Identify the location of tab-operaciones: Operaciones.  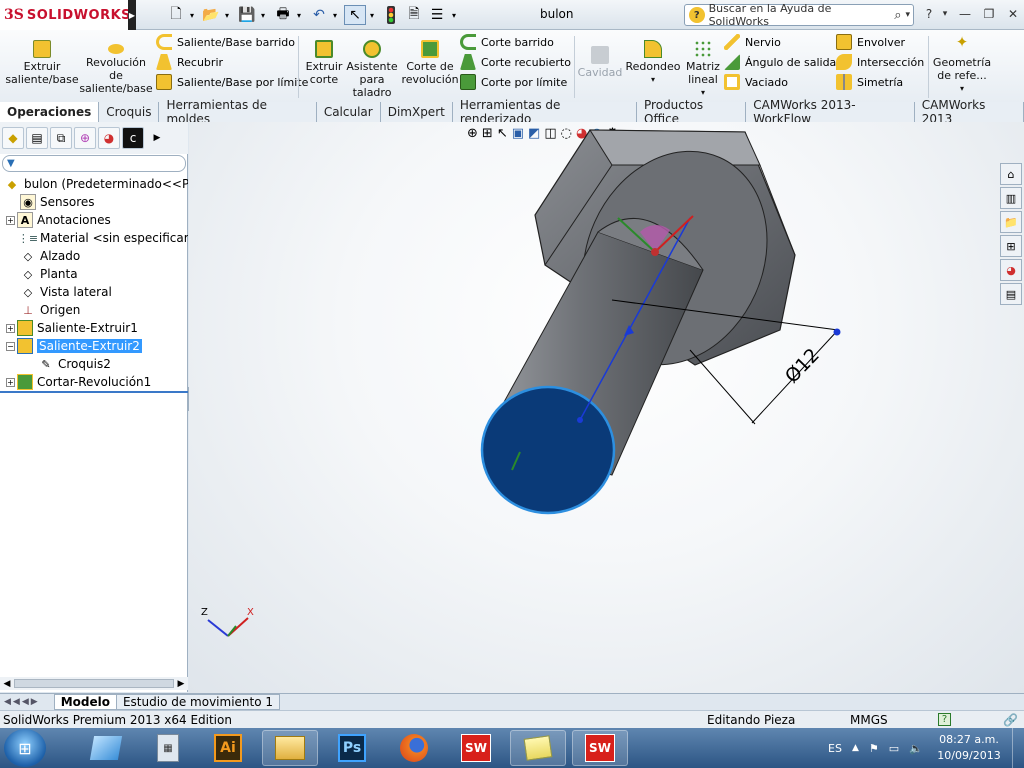
(50, 112).